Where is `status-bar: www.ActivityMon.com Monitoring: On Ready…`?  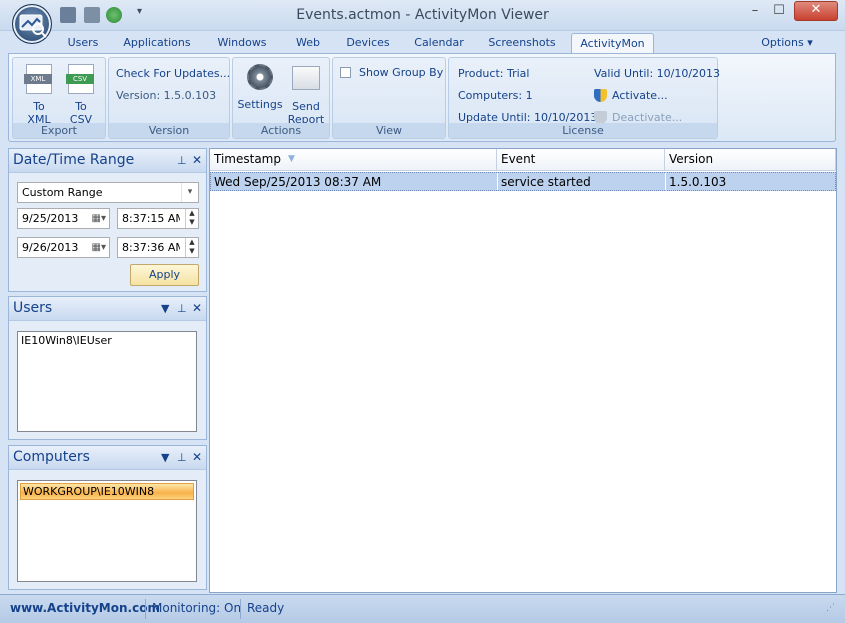
status-bar: www.ActivityMon.com Monitoring: On Ready… is located at coordinates (422, 608).